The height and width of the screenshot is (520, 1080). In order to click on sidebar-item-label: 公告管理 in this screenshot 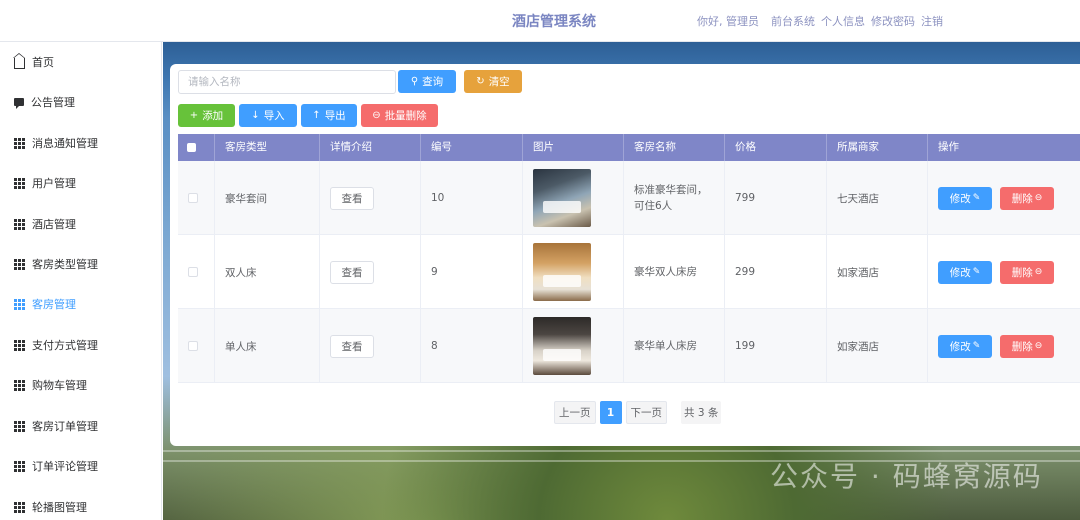, I will do `click(53, 102)`.